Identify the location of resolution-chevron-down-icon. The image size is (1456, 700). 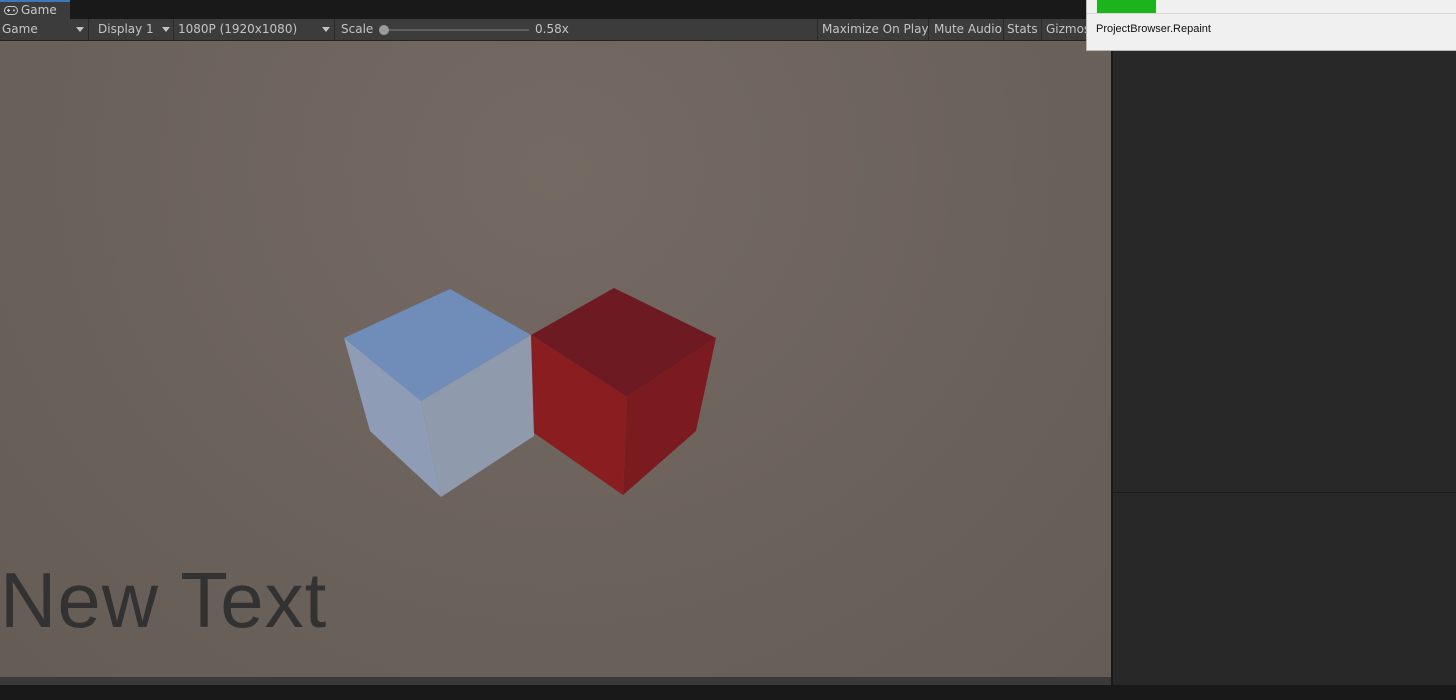
(326, 29).